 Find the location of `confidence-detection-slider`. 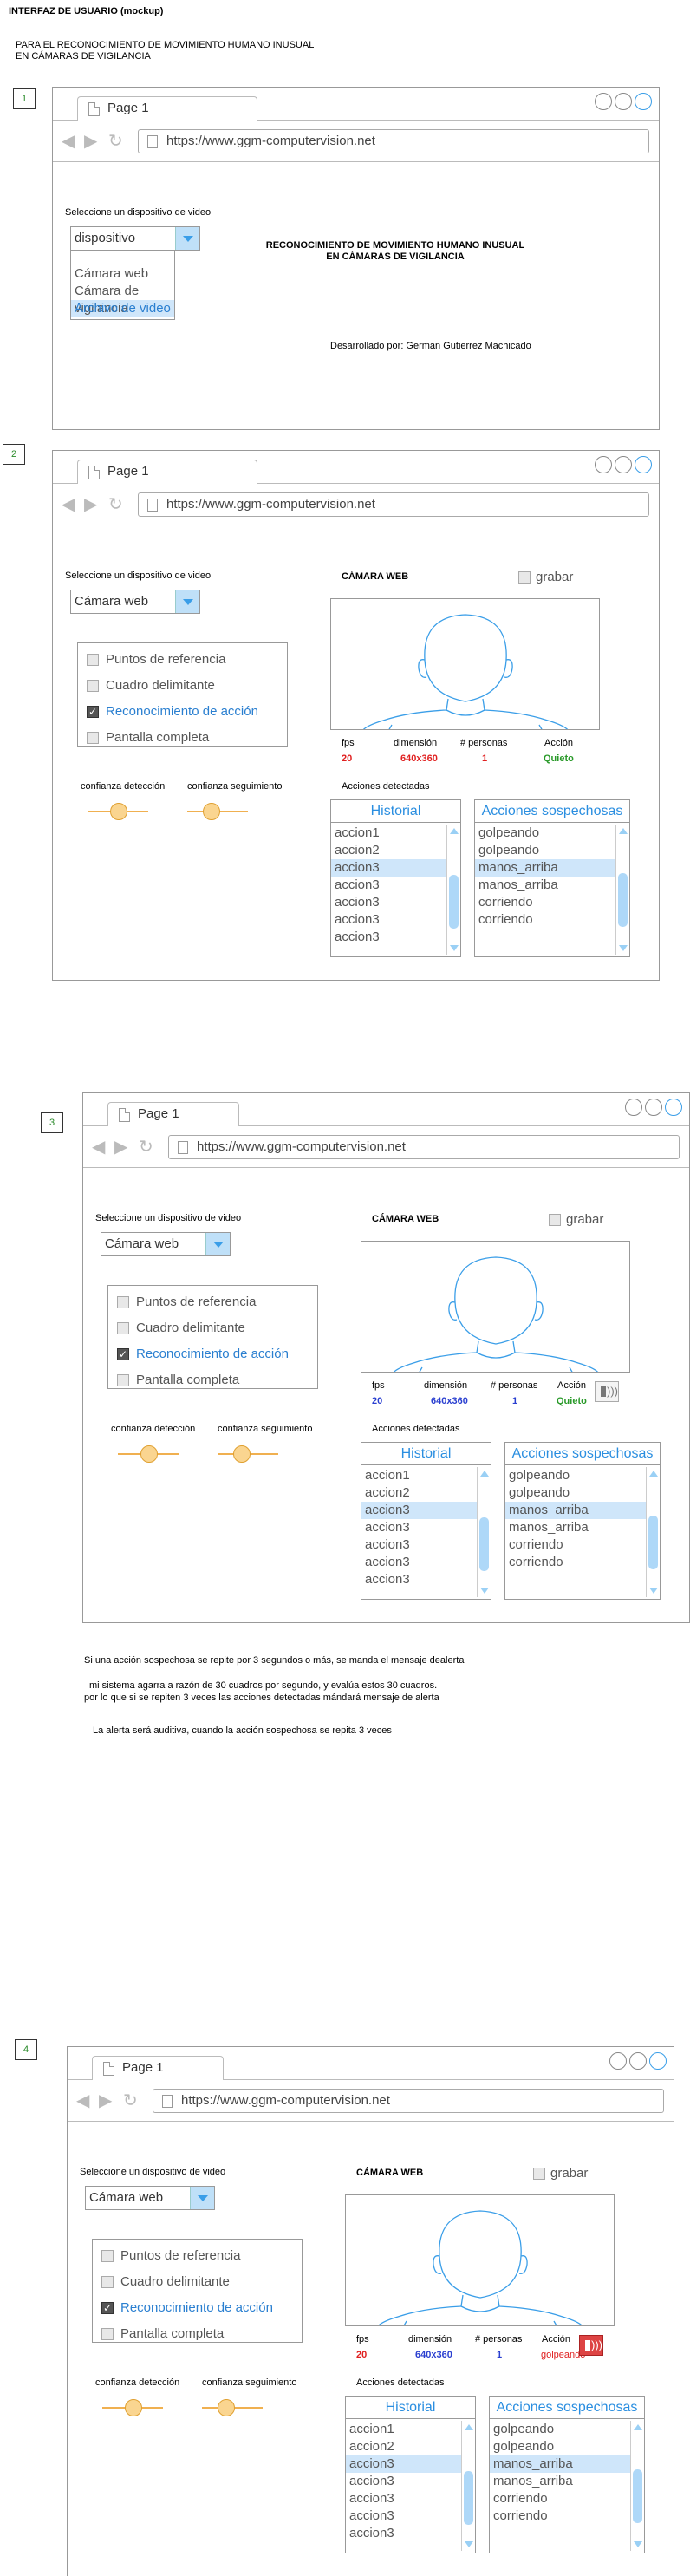

confidence-detection-slider is located at coordinates (132, 2408).